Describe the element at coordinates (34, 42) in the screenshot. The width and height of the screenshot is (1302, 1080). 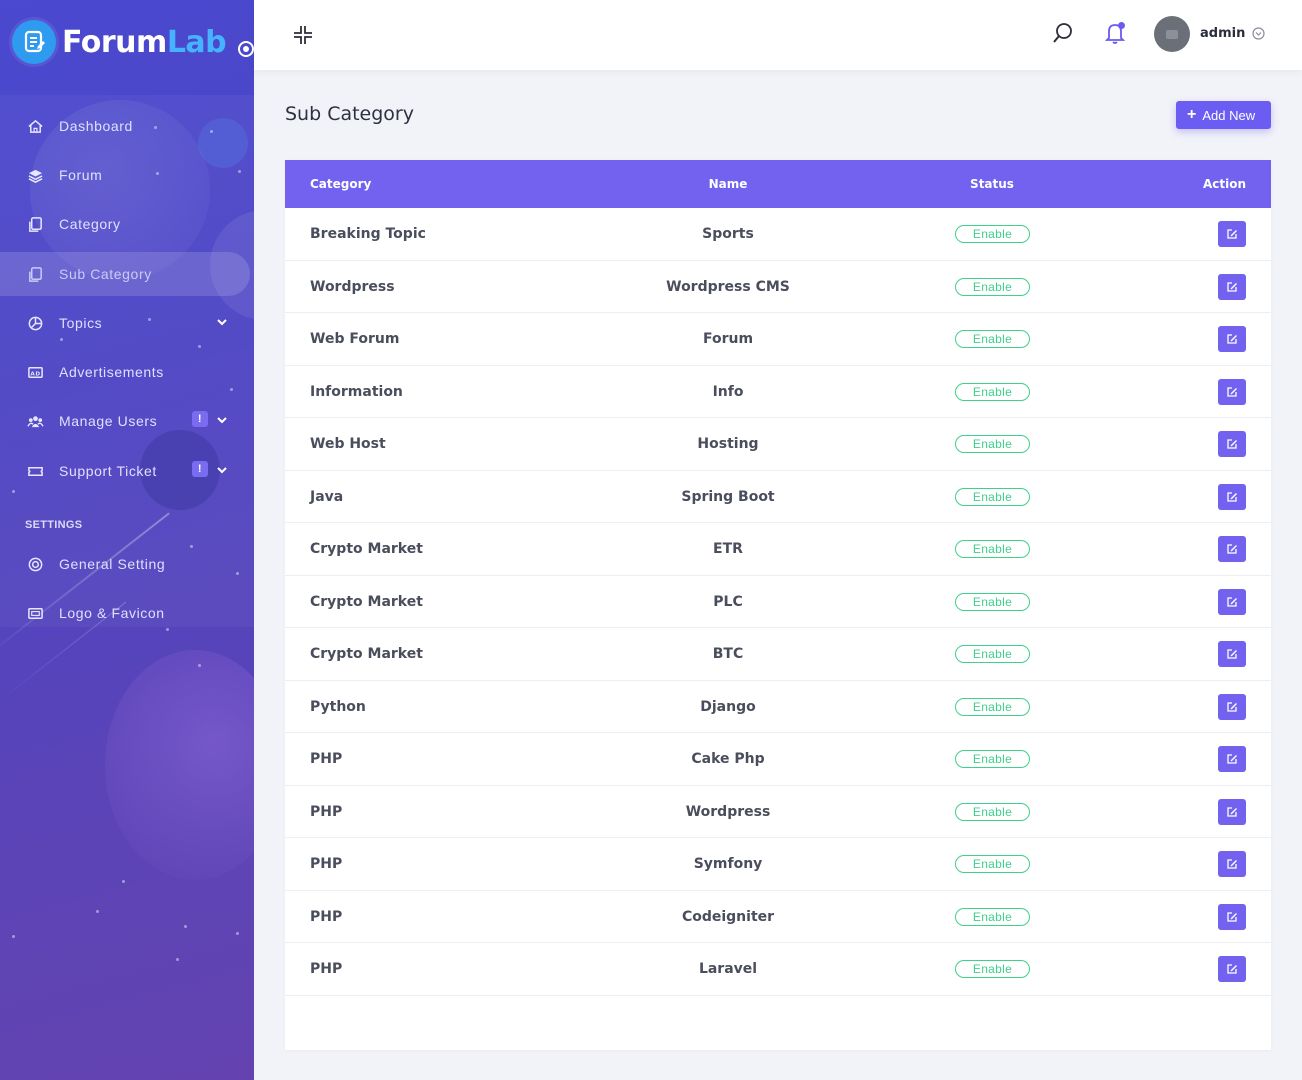
I see `logo-icon` at that location.